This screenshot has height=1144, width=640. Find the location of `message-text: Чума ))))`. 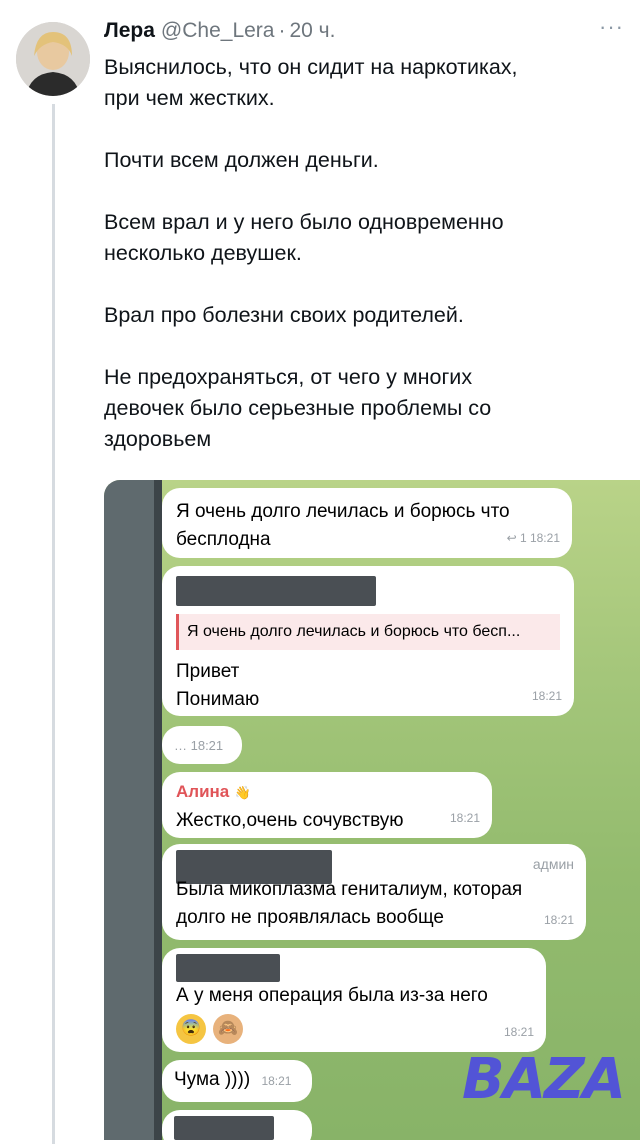

message-text: Чума )))) is located at coordinates (212, 1079).